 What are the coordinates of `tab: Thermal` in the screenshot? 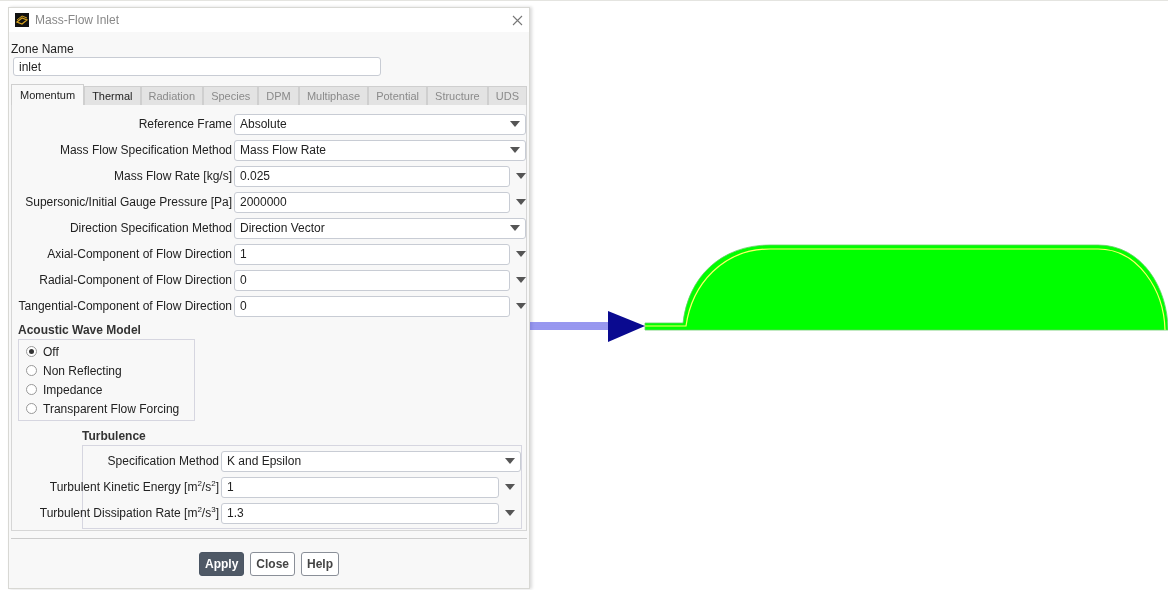 It's located at (112, 95).